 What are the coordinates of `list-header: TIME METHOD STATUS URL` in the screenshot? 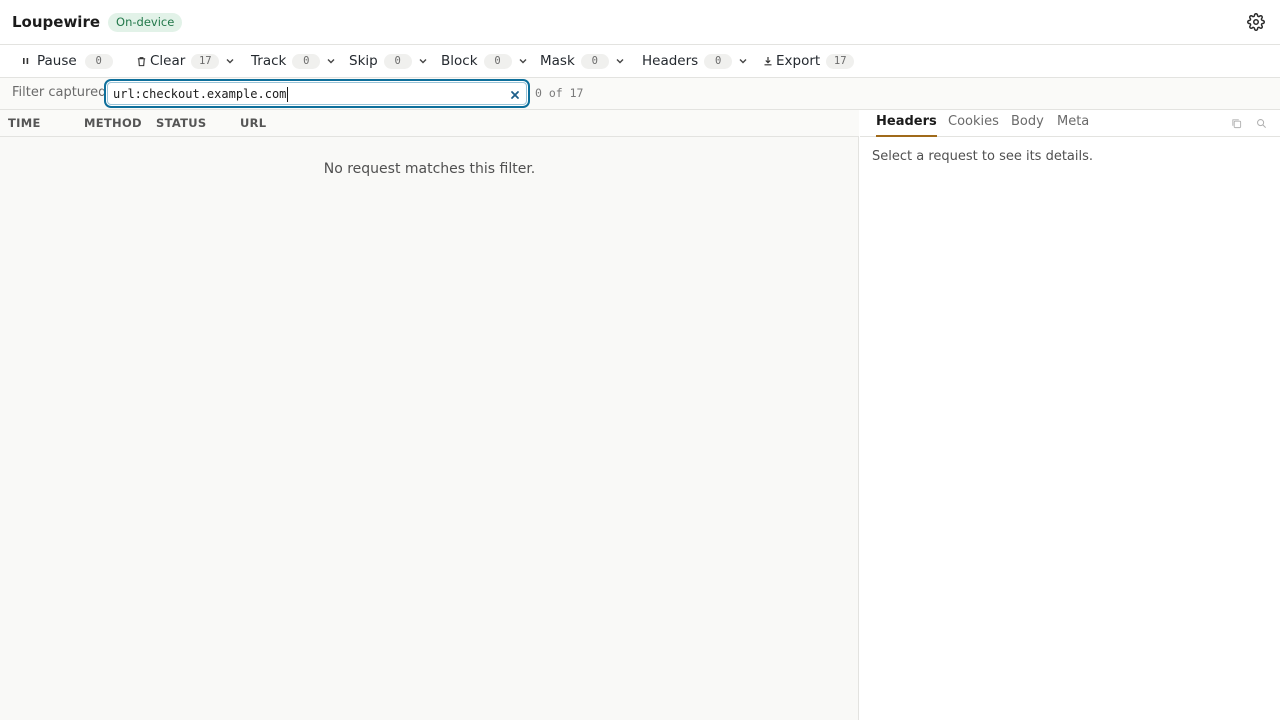 It's located at (429, 123).